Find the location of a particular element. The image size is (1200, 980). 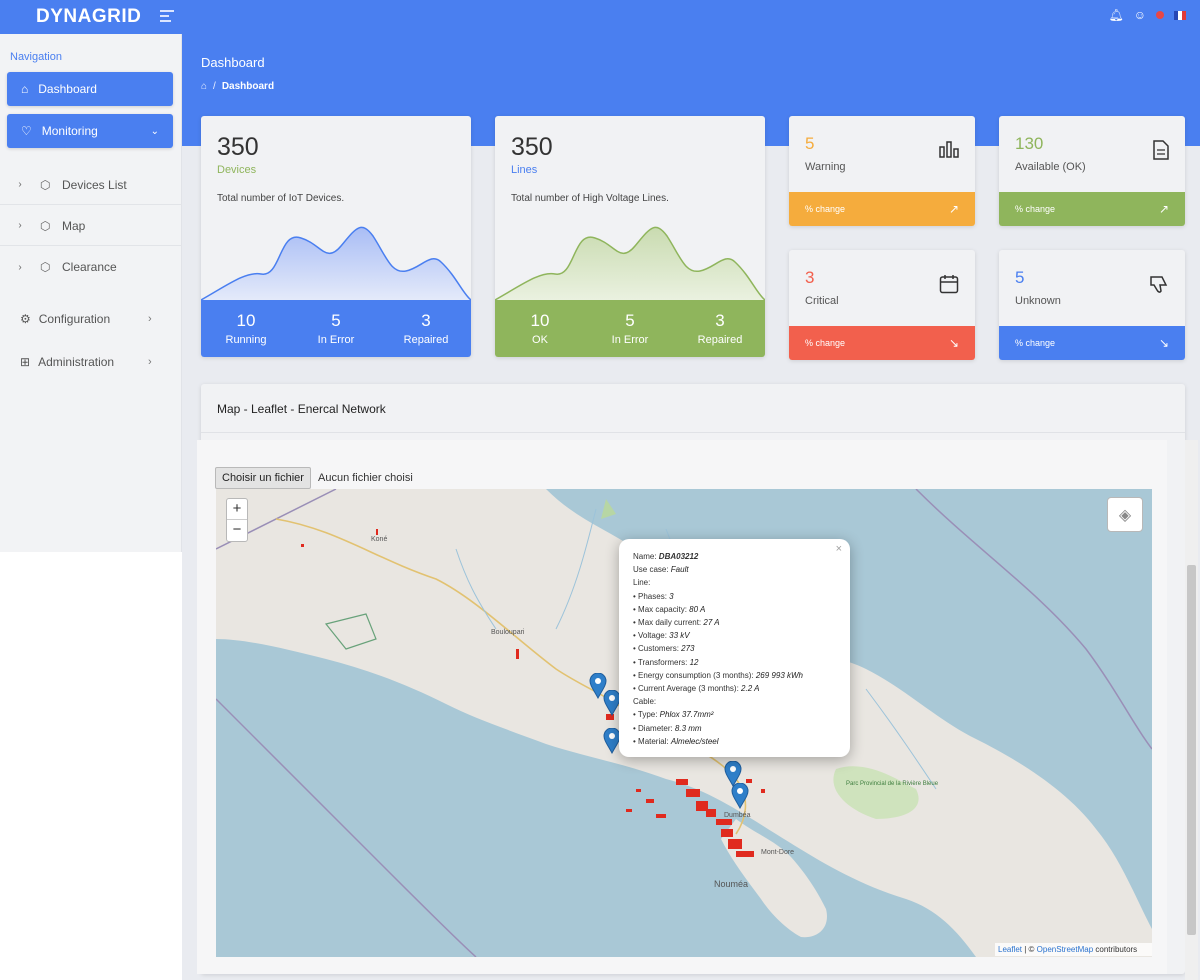

sidebar-item-monitoring: ♡ Monitoring ⌄ is located at coordinates (90, 131).